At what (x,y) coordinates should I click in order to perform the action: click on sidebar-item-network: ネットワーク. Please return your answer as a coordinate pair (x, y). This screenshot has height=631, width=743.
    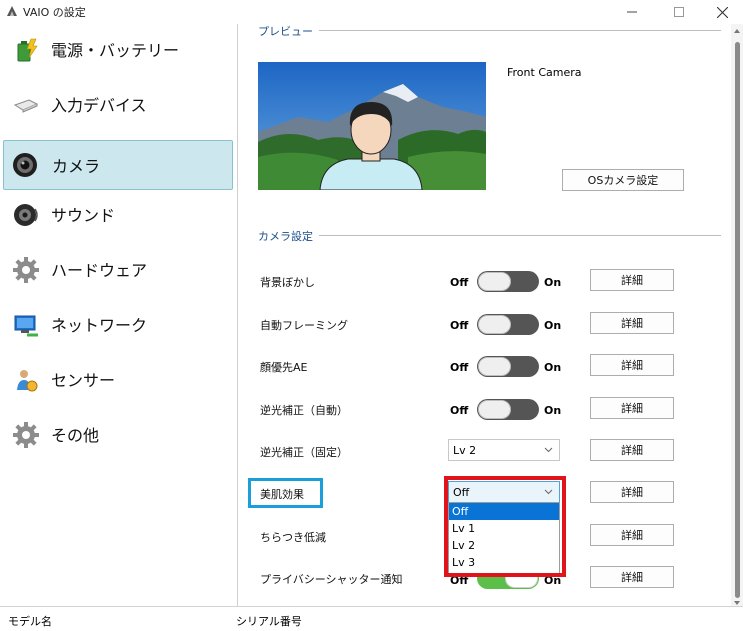
    Looking at the image, I should click on (118, 324).